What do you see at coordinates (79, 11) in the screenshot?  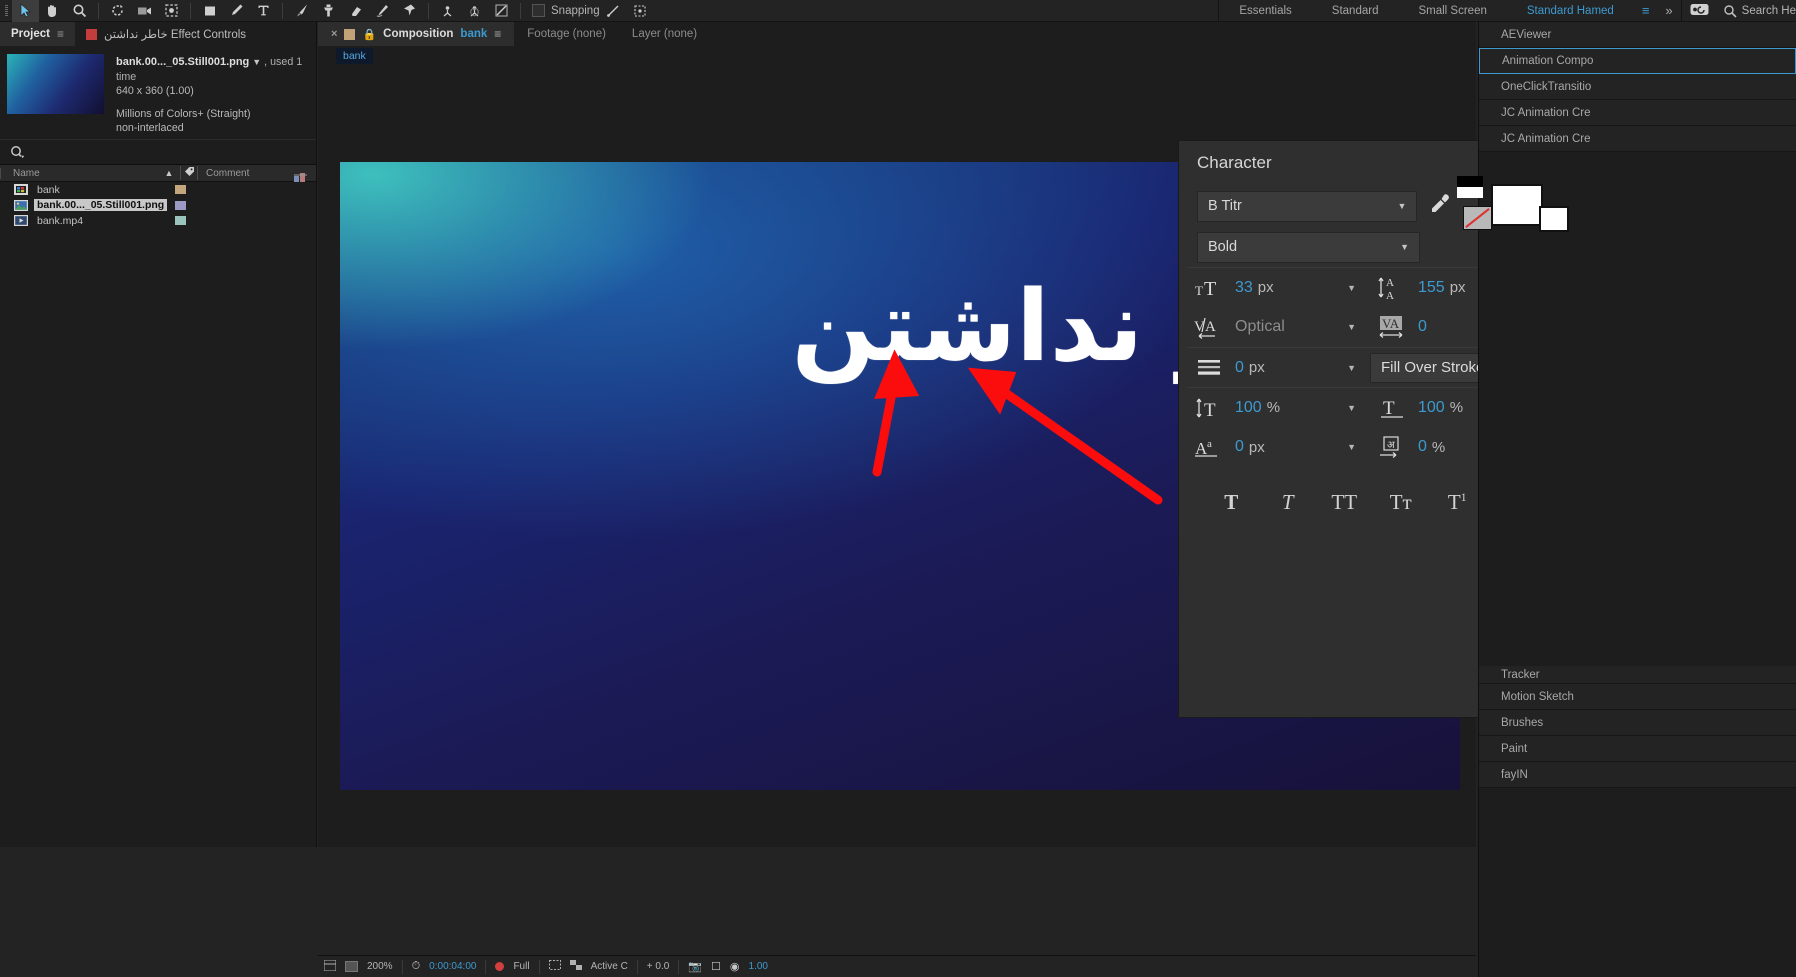 I see `zoom-tool-icon` at bounding box center [79, 11].